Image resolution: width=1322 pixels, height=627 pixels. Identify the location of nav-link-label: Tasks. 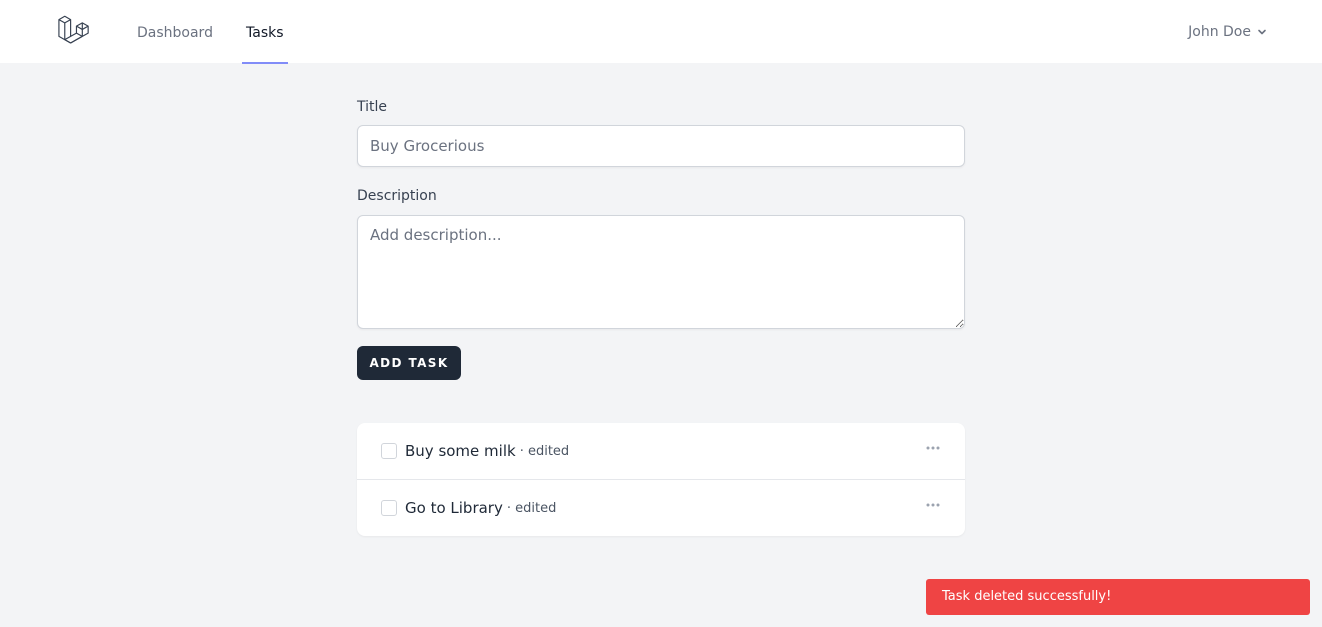
(265, 33).